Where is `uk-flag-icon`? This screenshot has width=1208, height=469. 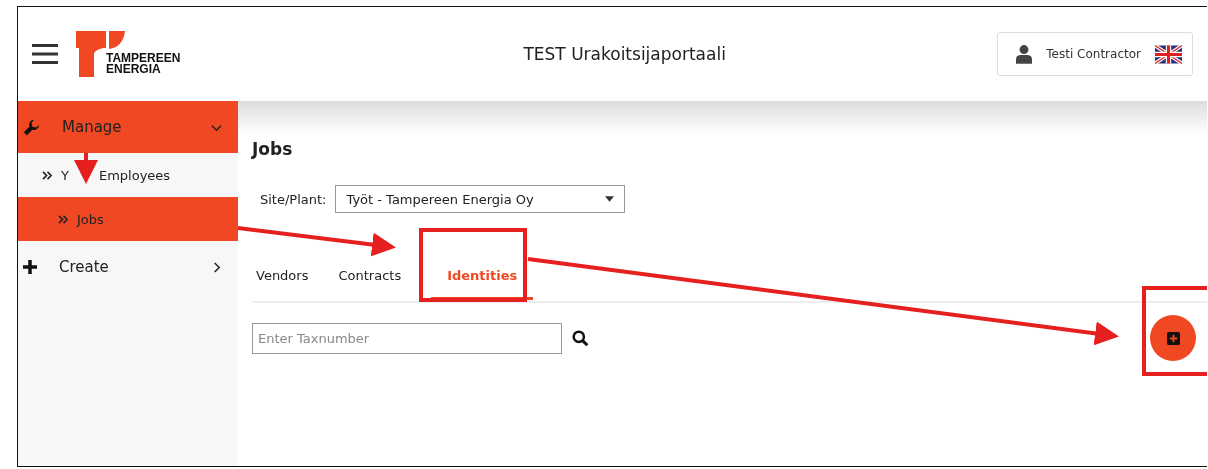 uk-flag-icon is located at coordinates (1168, 54).